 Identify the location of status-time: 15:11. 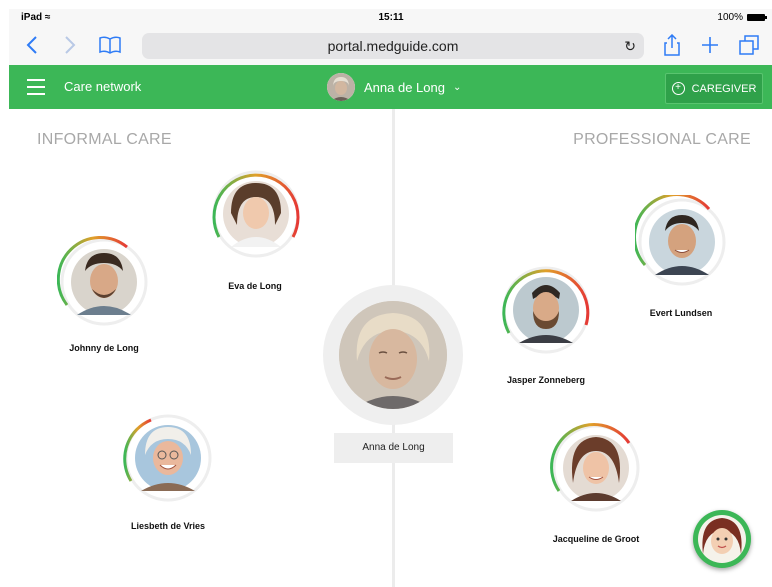
(391, 17).